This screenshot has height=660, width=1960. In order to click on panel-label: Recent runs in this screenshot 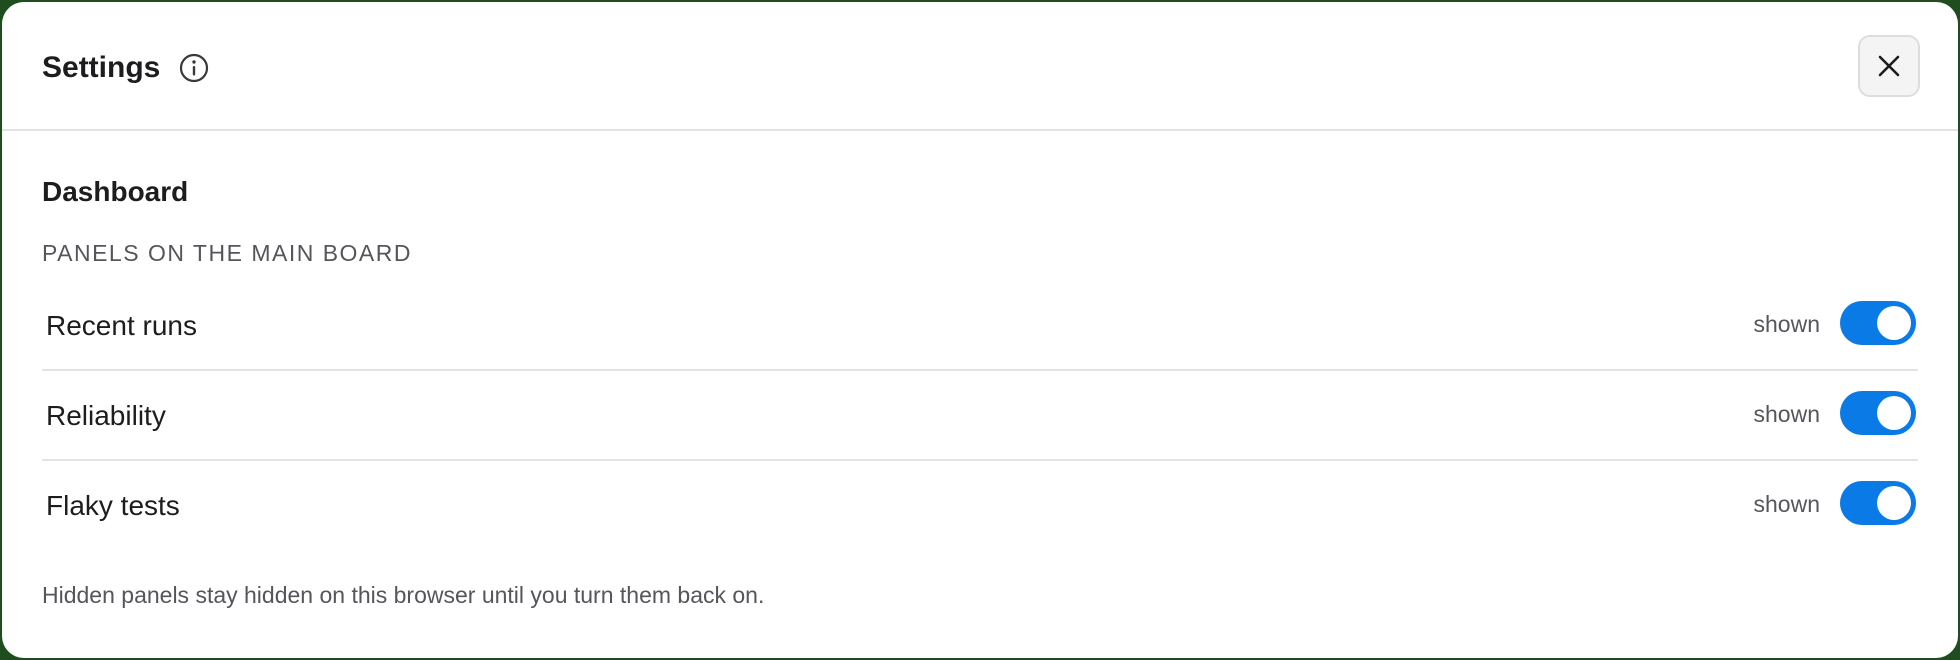, I will do `click(121, 325)`.